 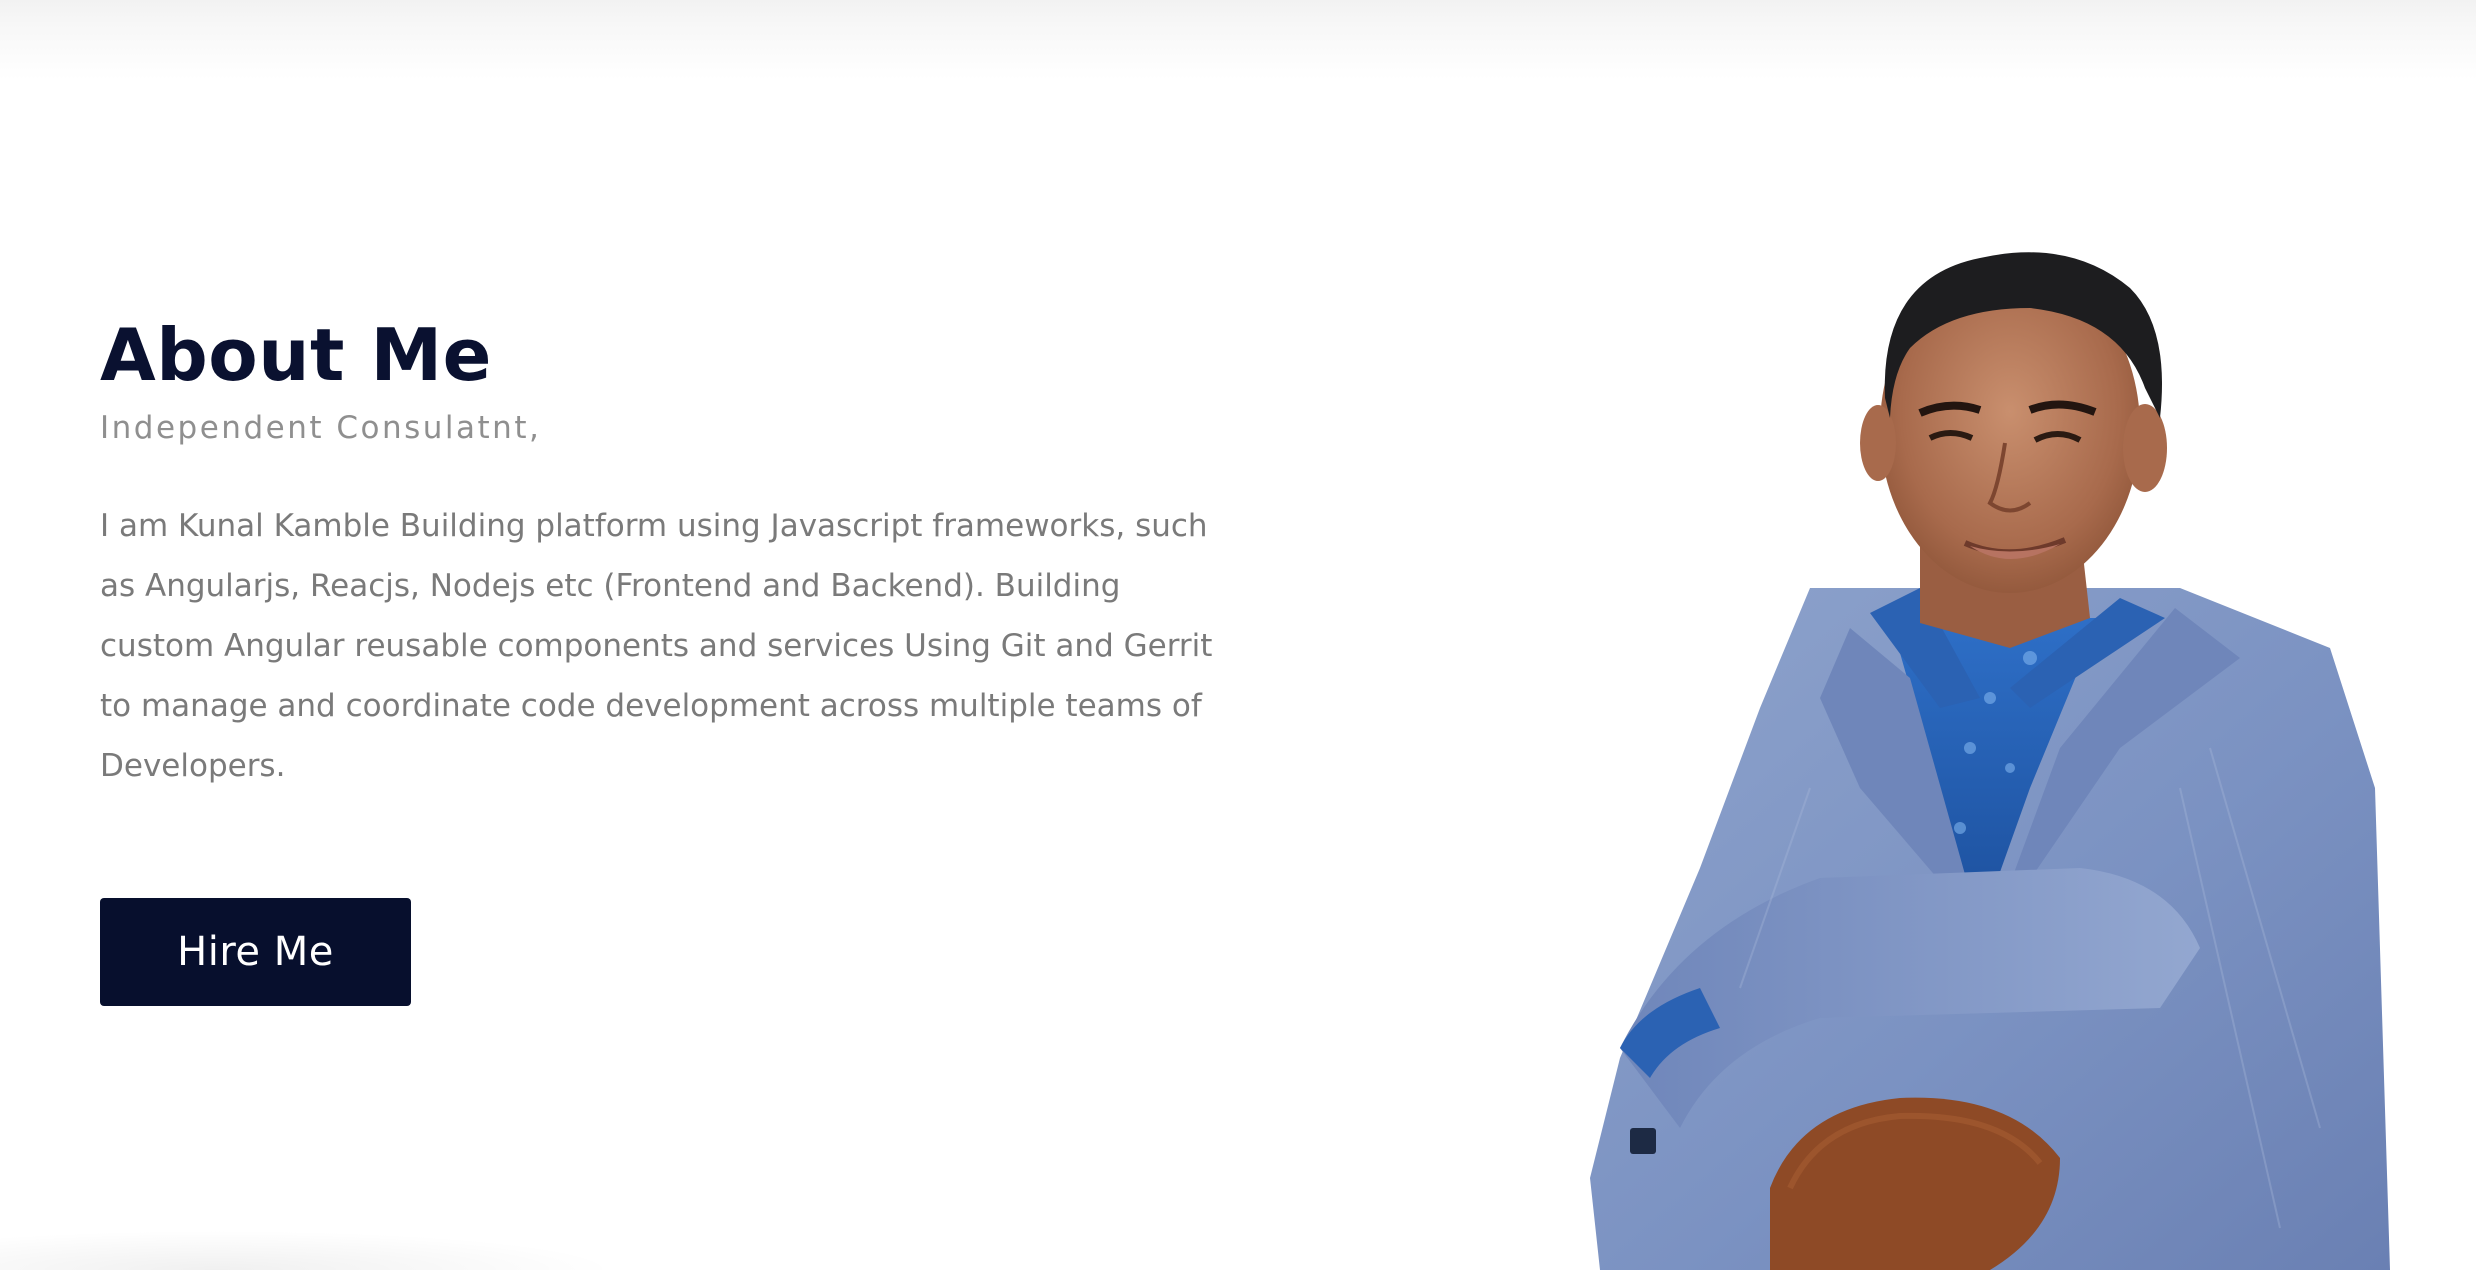 I want to click on about-subtitle: Independent Consulatnt,, so click(x=321, y=428).